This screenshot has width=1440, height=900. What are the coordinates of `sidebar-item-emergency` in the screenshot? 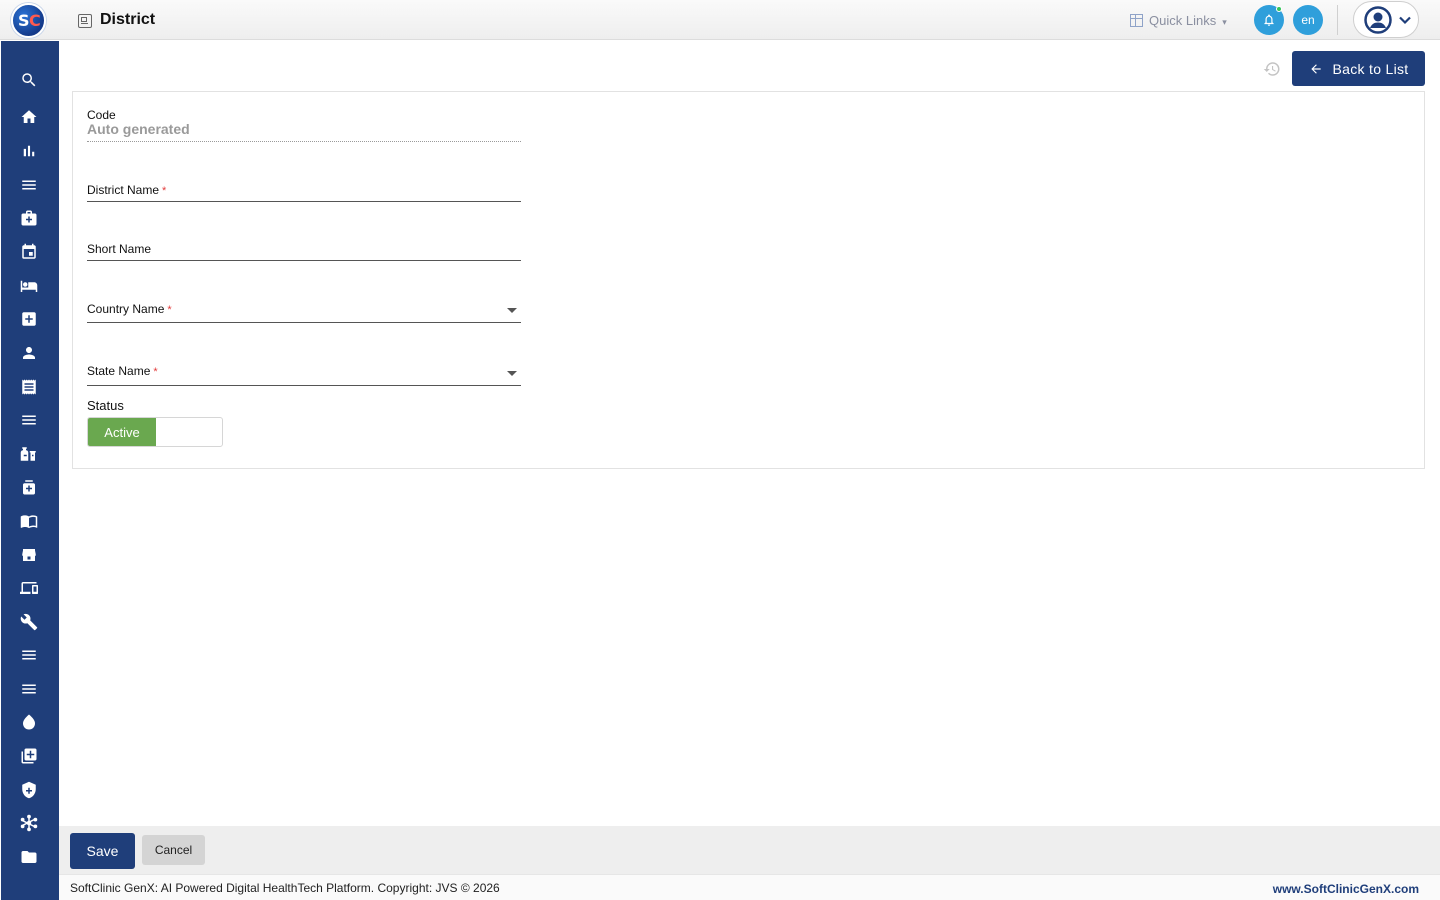 It's located at (29, 319).